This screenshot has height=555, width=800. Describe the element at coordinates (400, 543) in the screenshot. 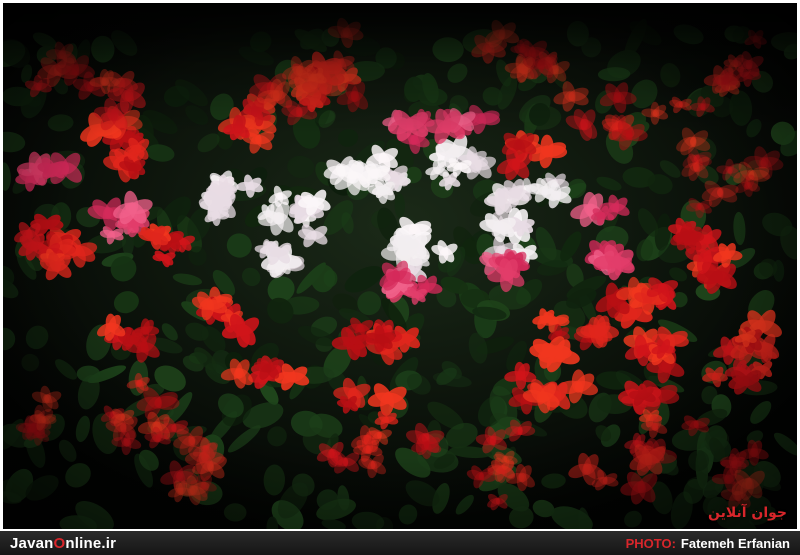

I see `caption-bar: Javan O nline.ir PHOTO: Fatemeh Erfanian` at that location.